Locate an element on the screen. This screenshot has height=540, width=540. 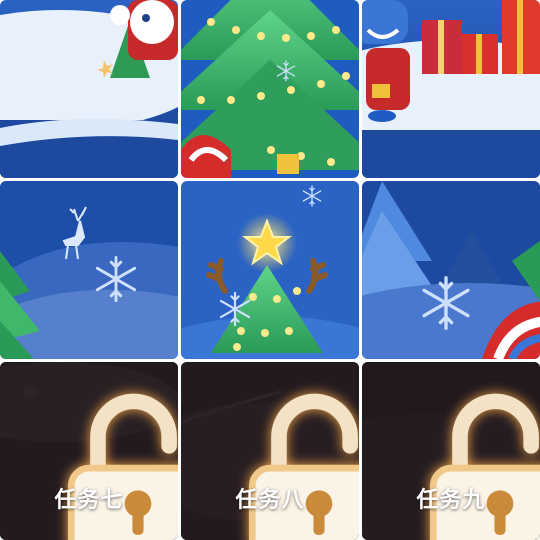
christmas-tree-scene is located at coordinates (270, 89).